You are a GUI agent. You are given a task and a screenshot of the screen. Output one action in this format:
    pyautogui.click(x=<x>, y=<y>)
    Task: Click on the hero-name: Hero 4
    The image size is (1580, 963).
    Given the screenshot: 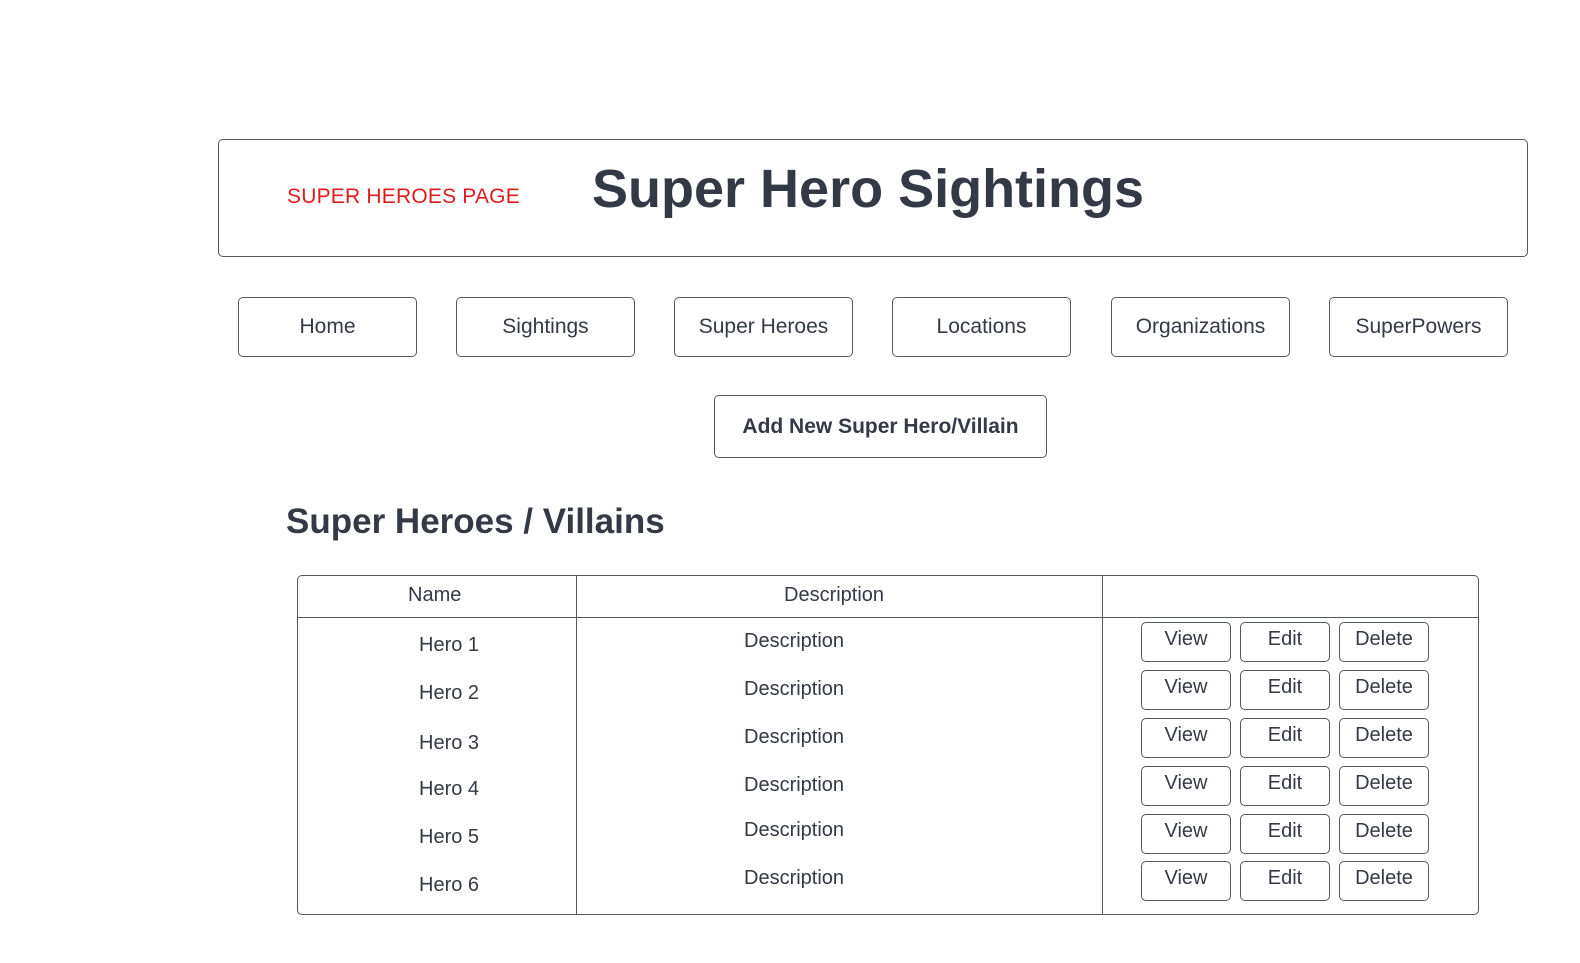 What is the action you would take?
    pyautogui.click(x=449, y=789)
    